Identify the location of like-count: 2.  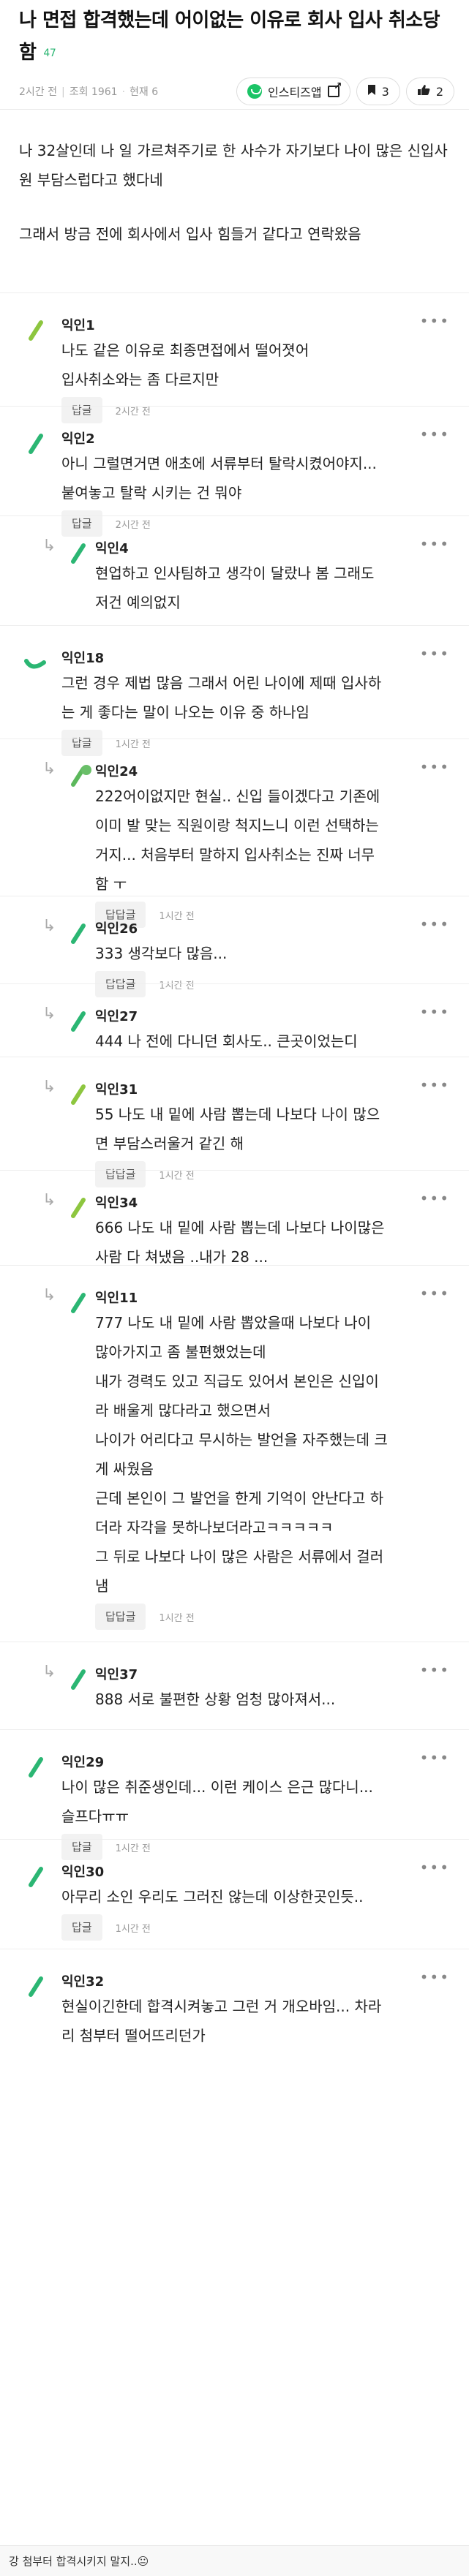
(439, 91).